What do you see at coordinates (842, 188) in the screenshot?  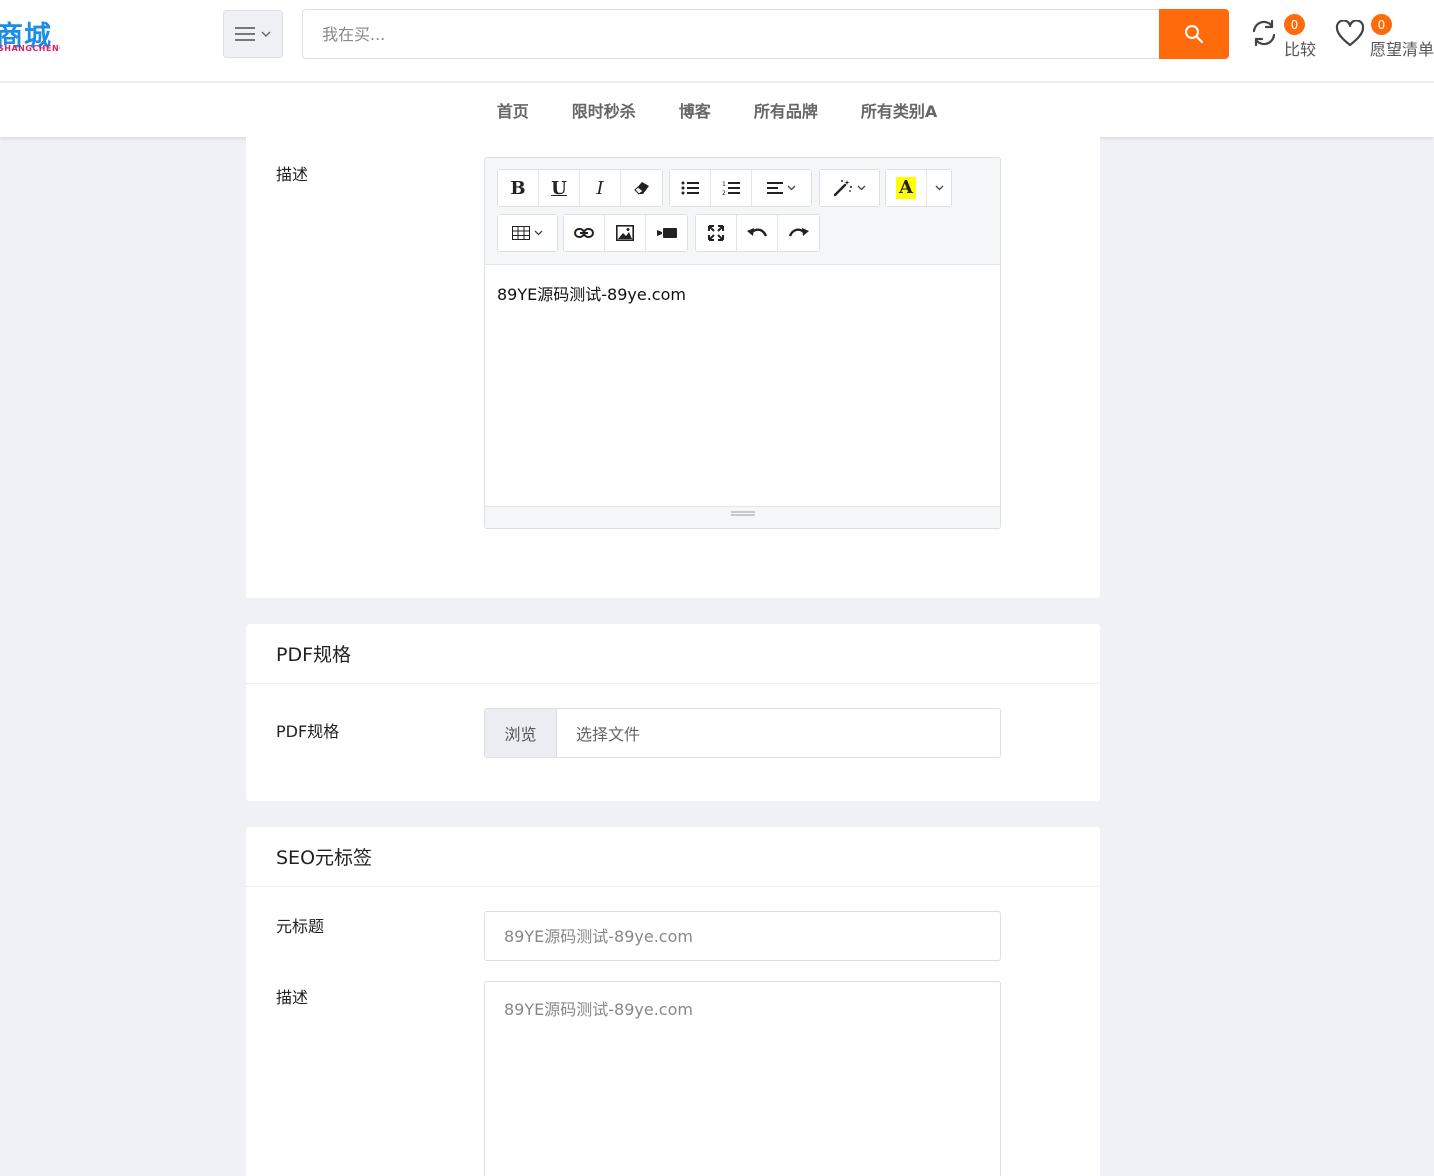 I see `magic-wand-icon` at bounding box center [842, 188].